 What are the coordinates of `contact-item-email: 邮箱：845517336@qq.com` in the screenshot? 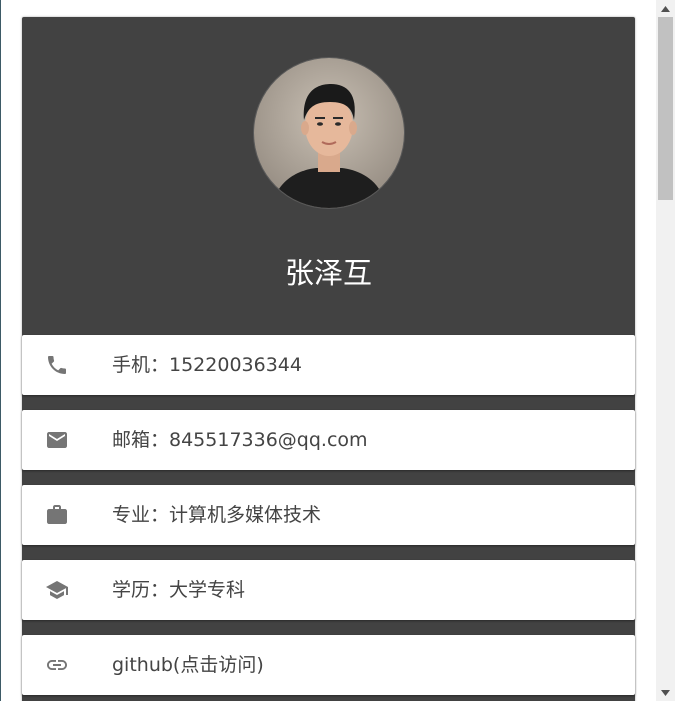 It's located at (328, 440).